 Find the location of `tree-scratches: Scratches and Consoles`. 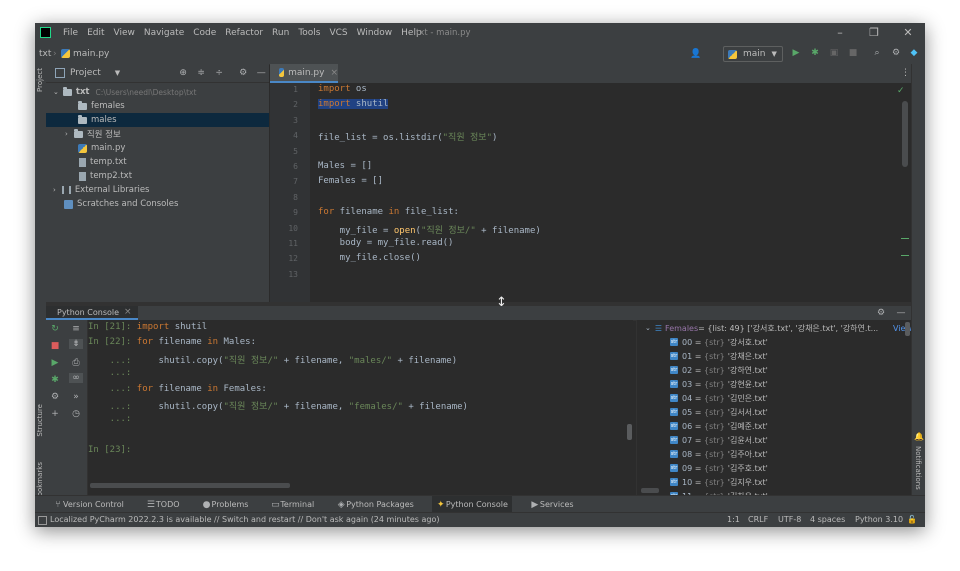

tree-scratches: Scratches and Consoles is located at coordinates (157, 204).